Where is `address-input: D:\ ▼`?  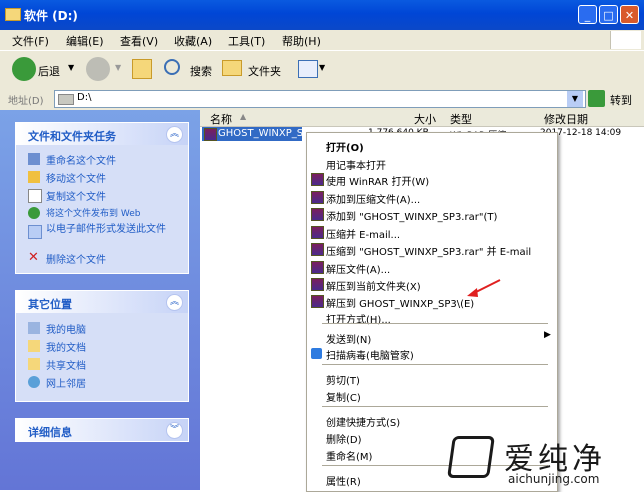 address-input: D:\ ▼ is located at coordinates (320, 99).